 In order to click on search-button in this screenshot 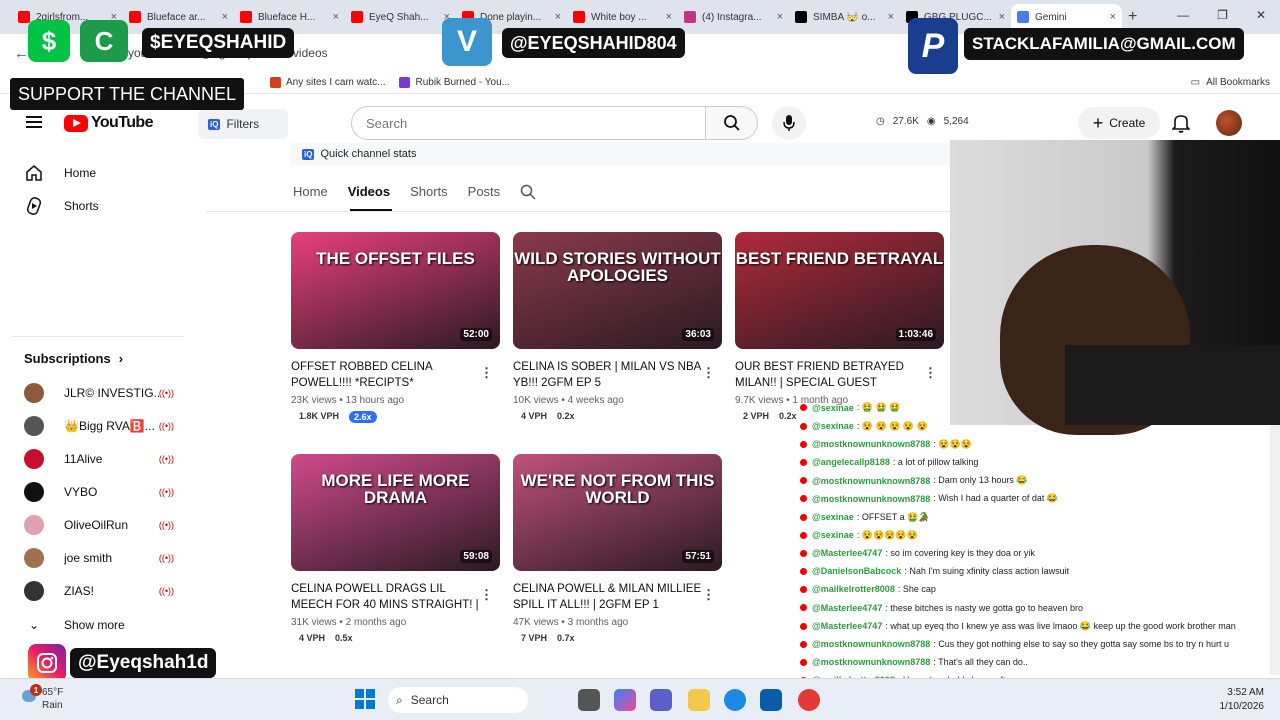, I will do `click(732, 123)`.